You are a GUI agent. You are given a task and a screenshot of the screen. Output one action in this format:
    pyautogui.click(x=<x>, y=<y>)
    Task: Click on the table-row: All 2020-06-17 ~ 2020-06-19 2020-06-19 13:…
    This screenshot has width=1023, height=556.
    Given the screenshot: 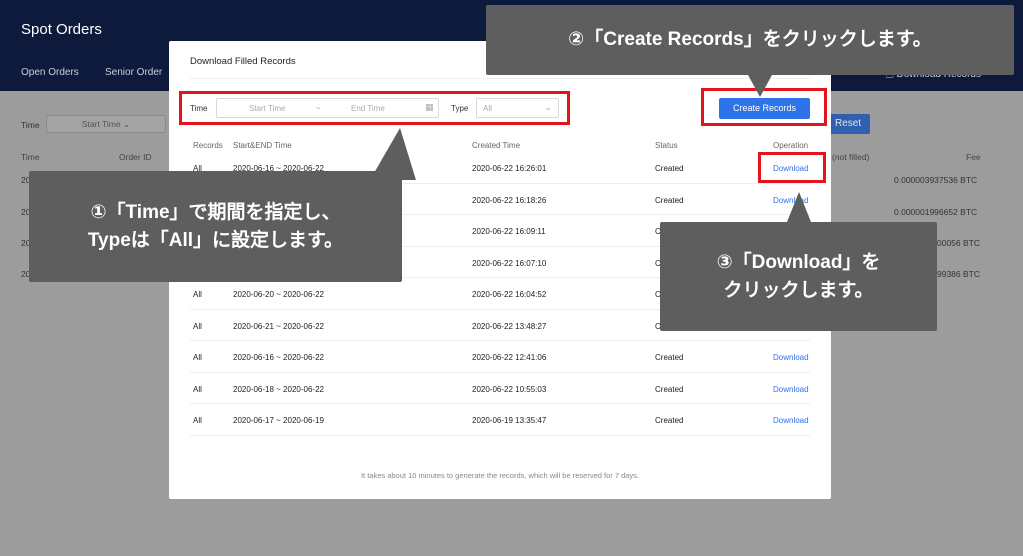 What is the action you would take?
    pyautogui.click(x=500, y=420)
    